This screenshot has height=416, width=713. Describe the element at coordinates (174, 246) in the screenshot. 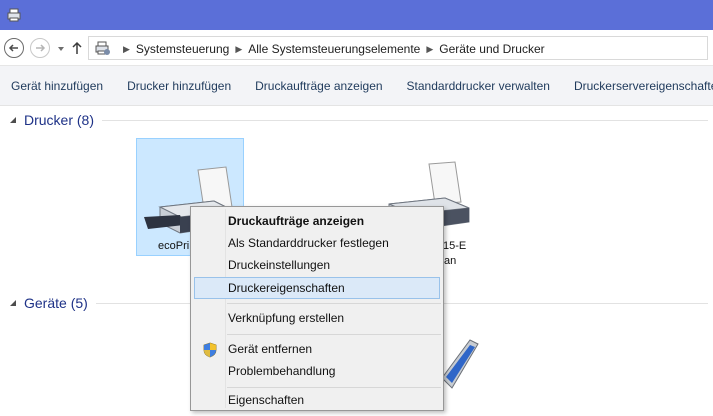

I see `printer-label: ecoPri` at that location.